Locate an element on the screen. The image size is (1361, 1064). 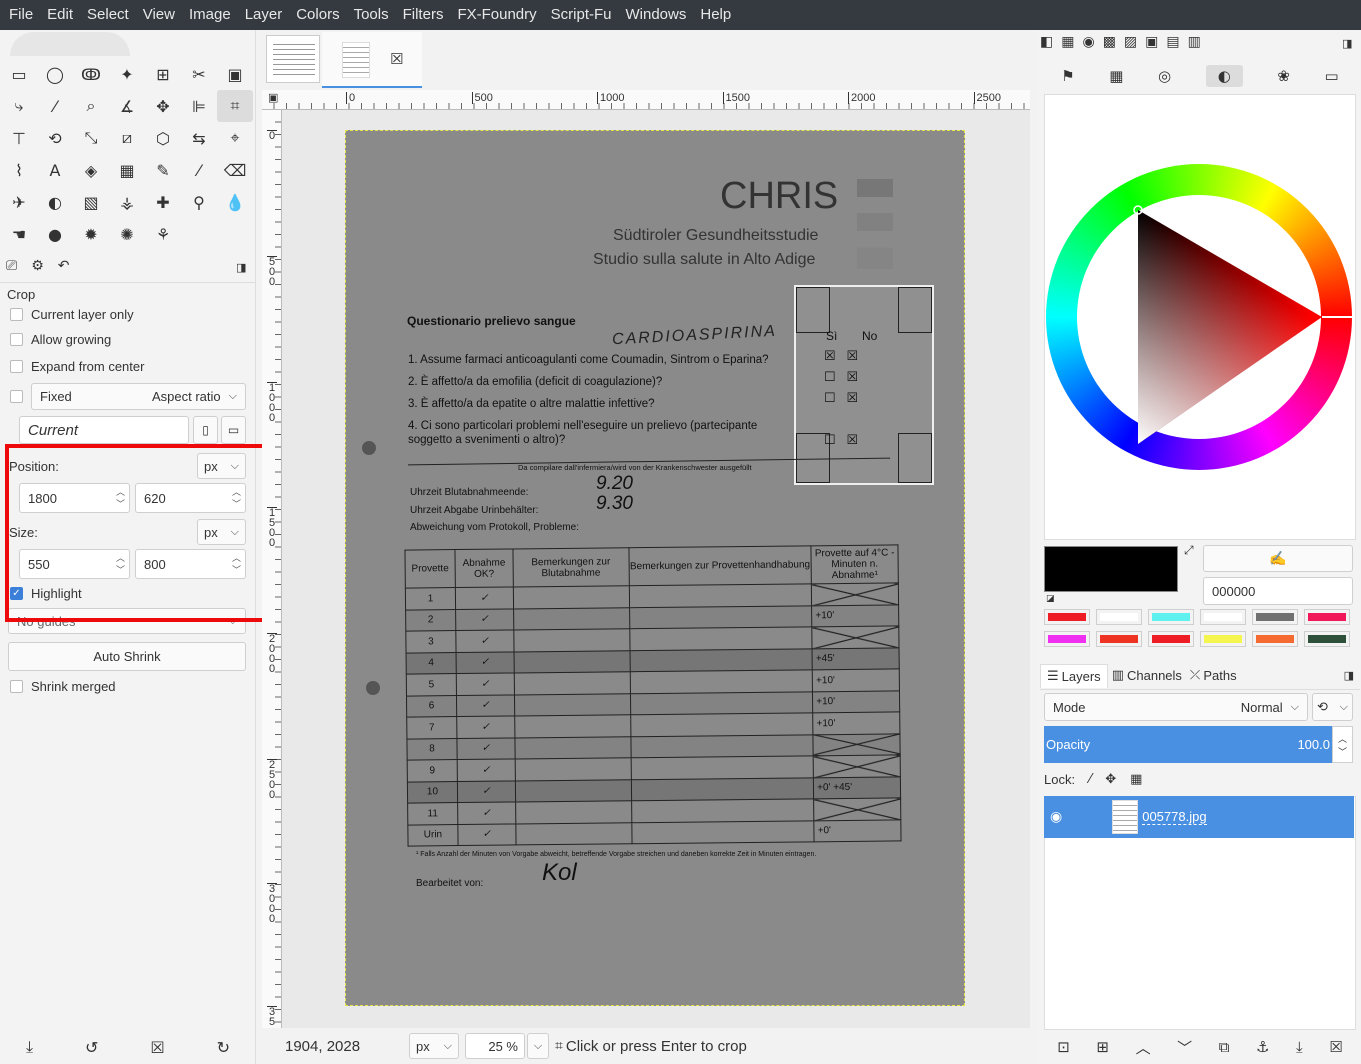
ellipse-select-icon: ◯ is located at coordinates (55, 74).